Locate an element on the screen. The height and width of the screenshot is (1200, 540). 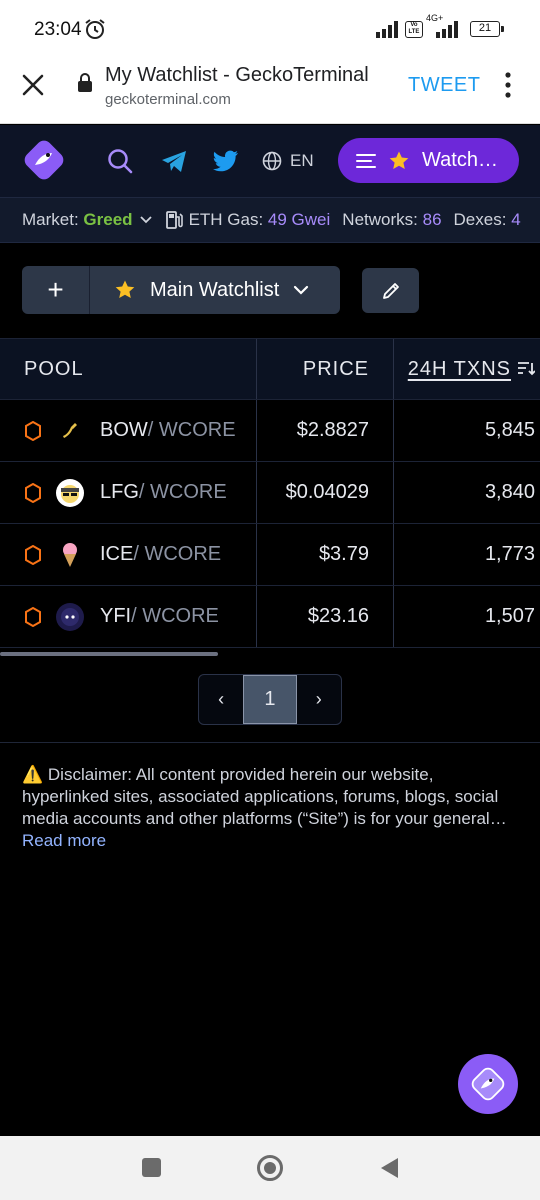
table-horizontal-scrollbar is located at coordinates (109, 654).